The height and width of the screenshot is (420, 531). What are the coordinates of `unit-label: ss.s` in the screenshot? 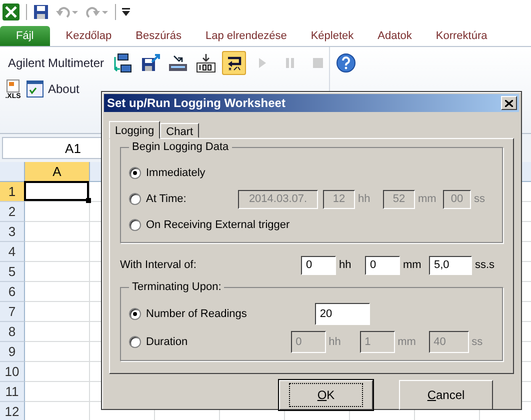 It's located at (485, 265).